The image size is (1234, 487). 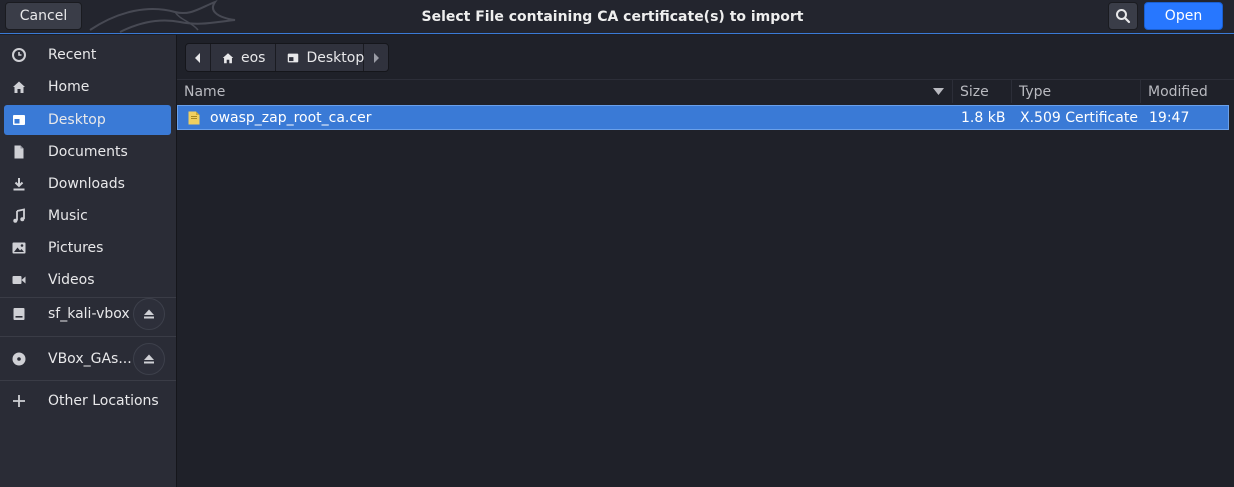 I want to click on path-forward-button, so click(x=376, y=57).